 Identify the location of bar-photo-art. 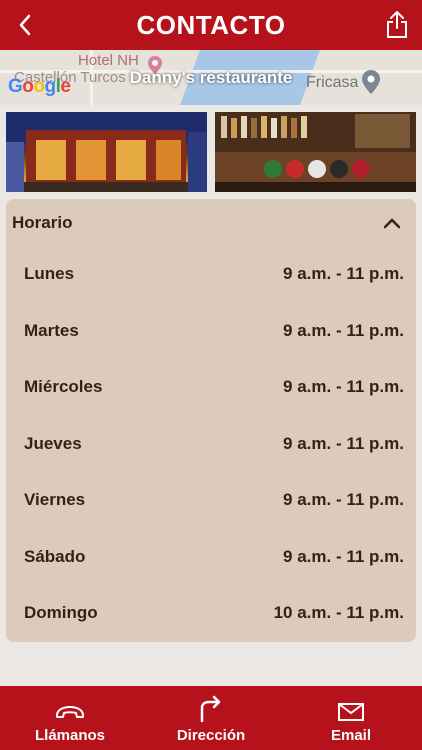
(315, 152).